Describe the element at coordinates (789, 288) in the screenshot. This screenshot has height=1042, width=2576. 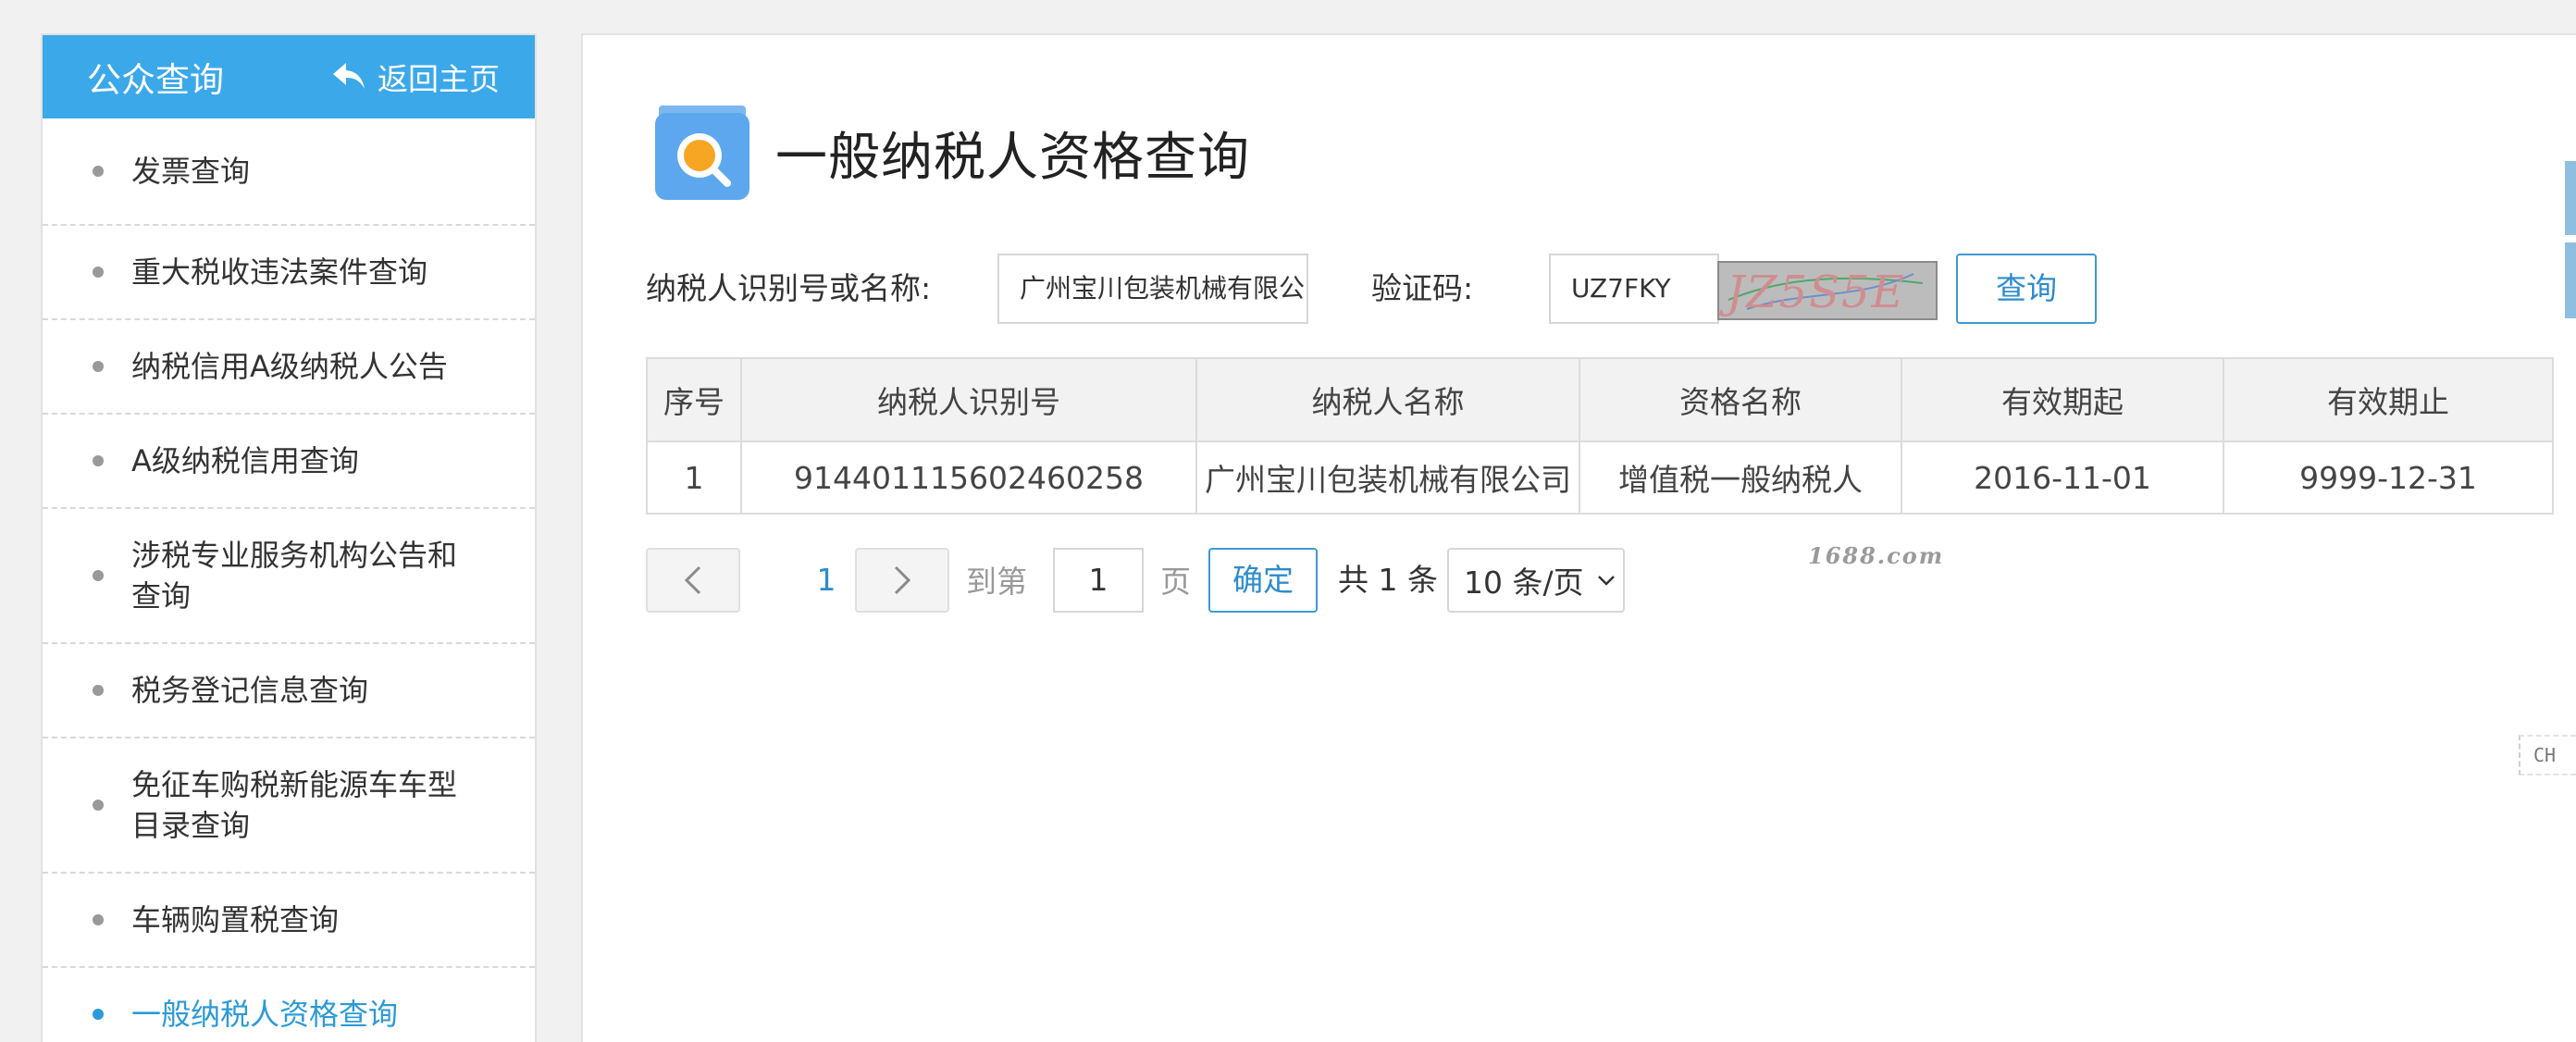
I see `taxpayer-label: 纳税人识别号或名称:` at that location.